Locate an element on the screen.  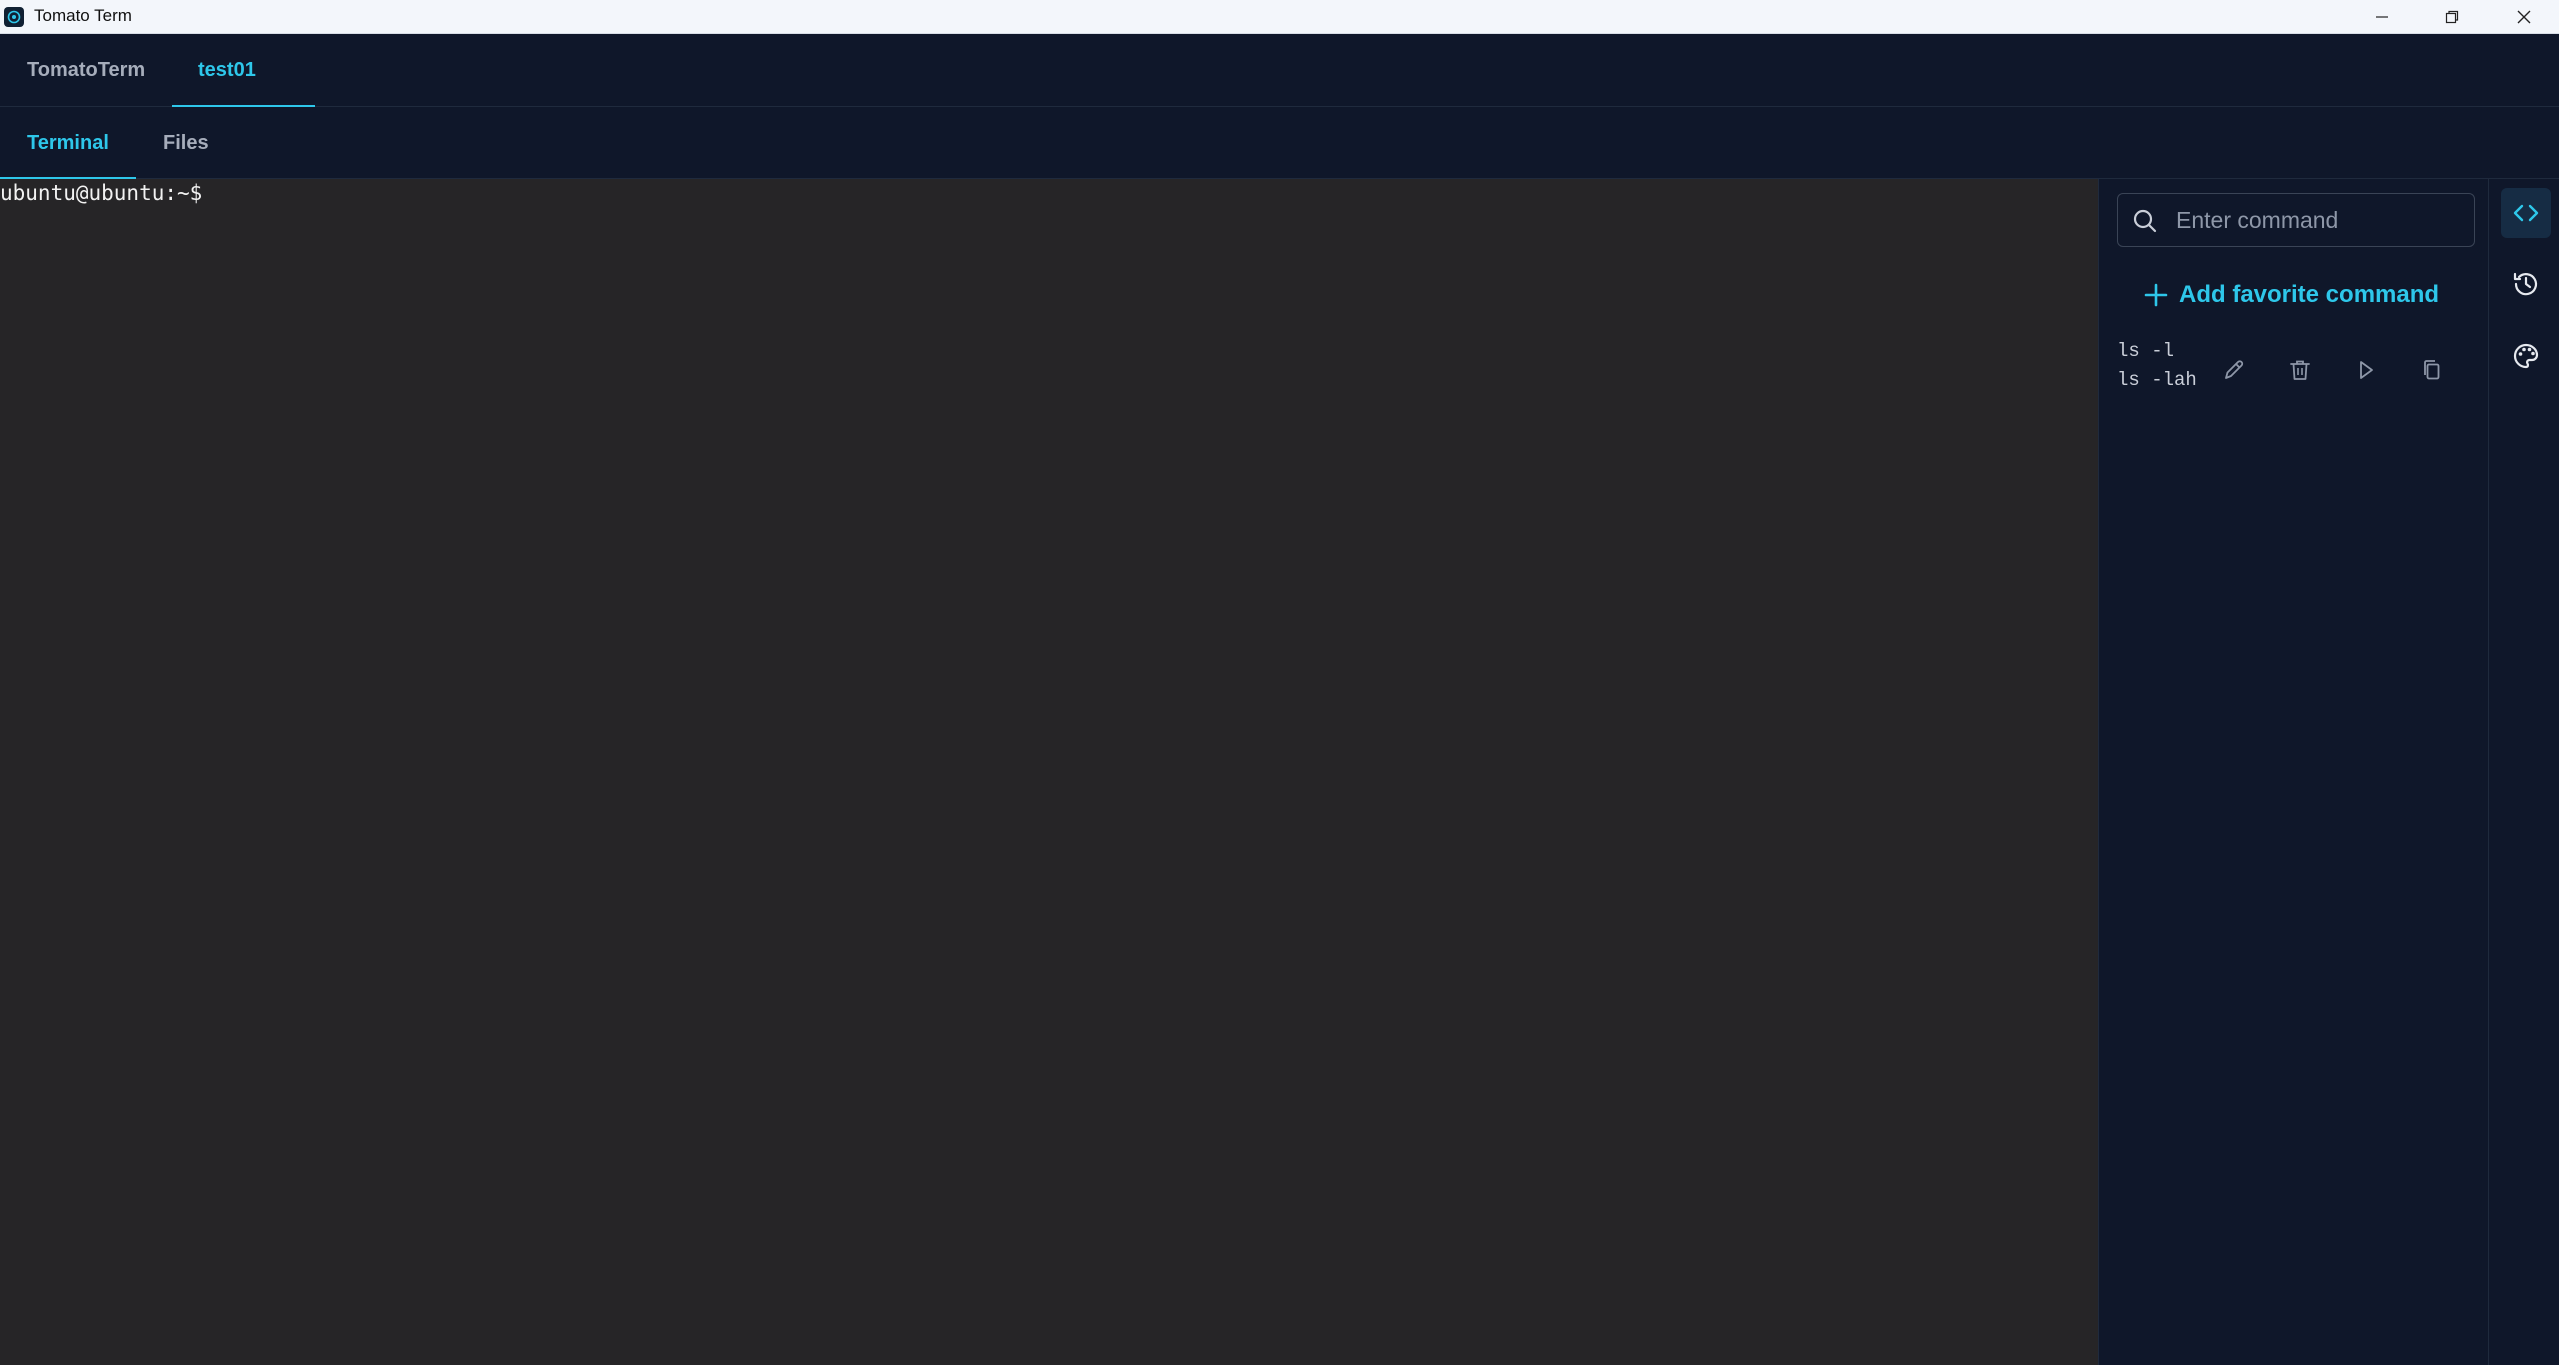
favorite-command-text: ls -l ls -lah is located at coordinates (2157, 366).